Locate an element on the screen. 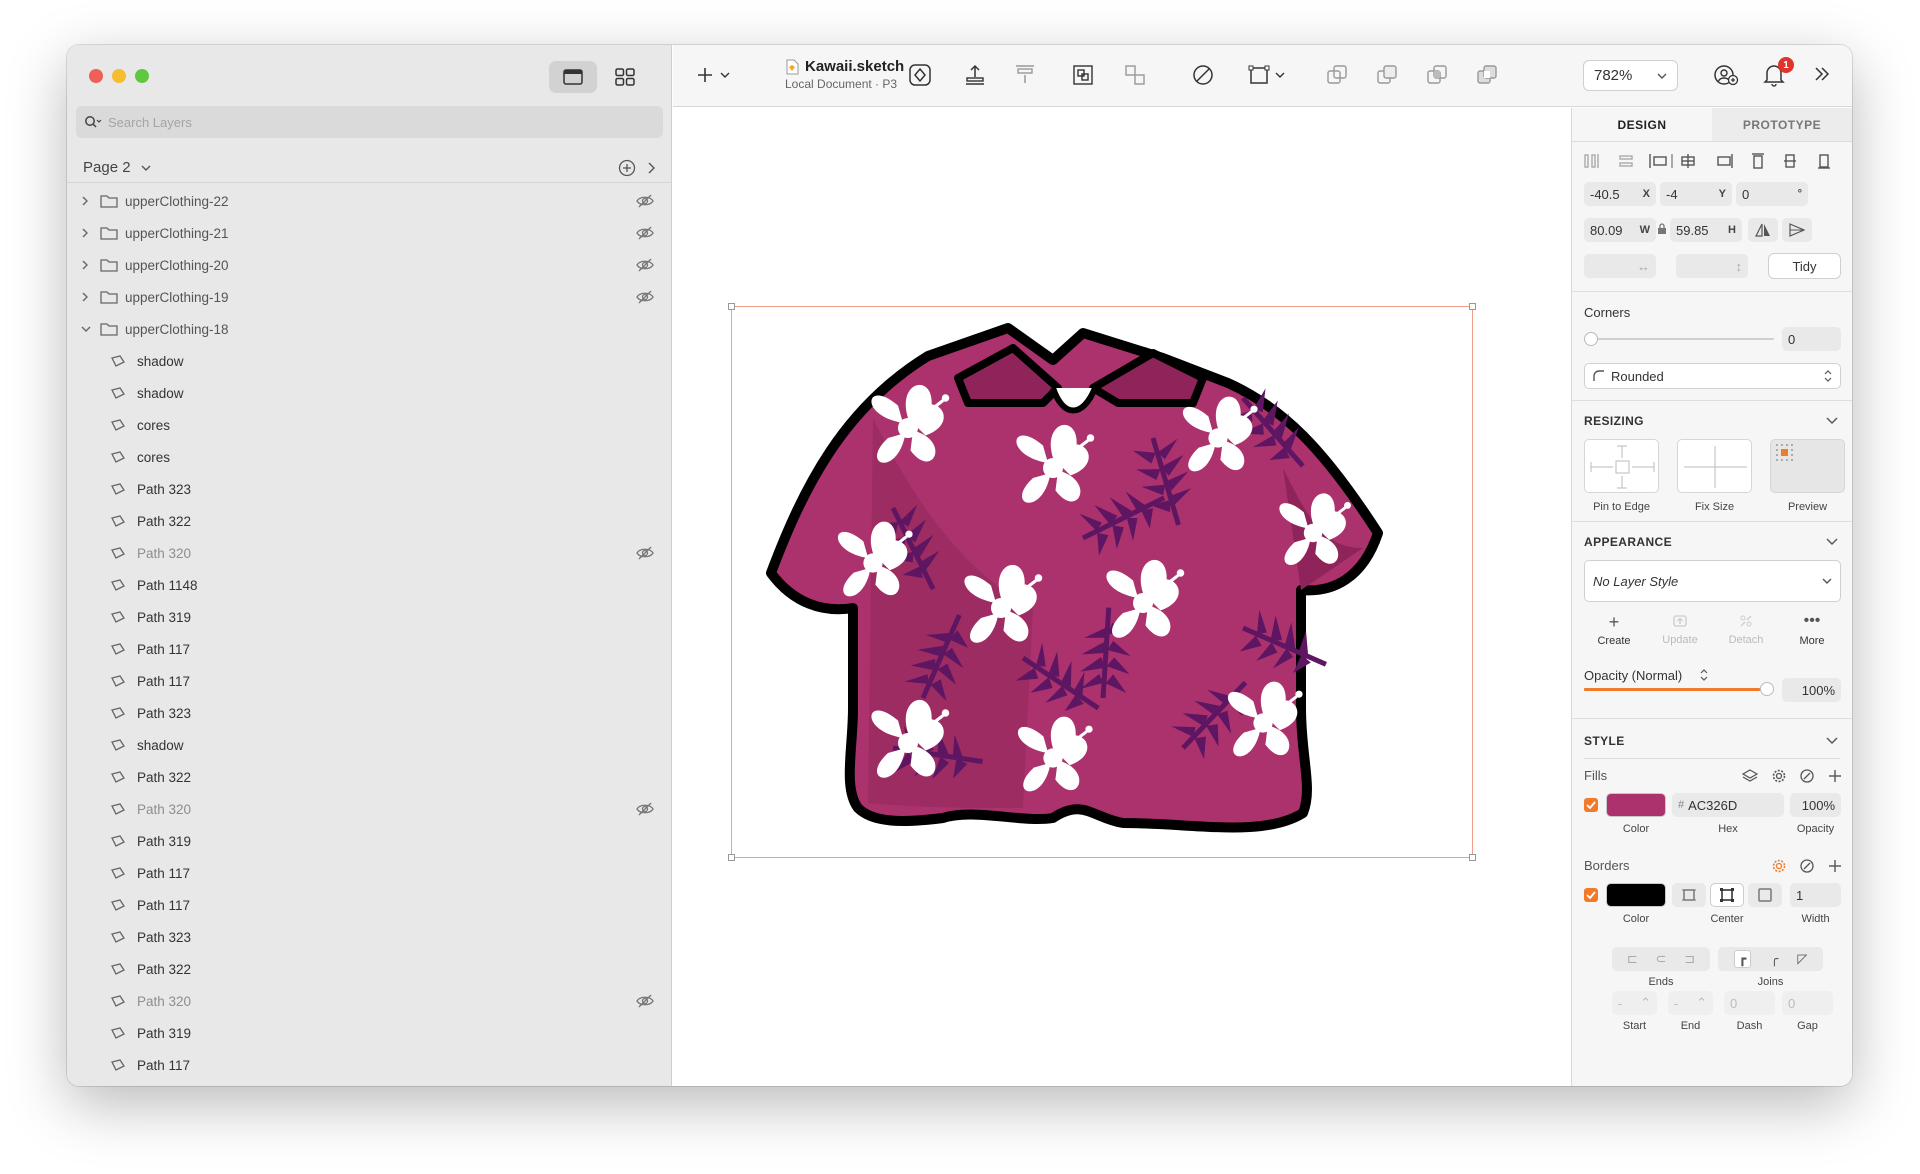 The height and width of the screenshot is (1174, 1920). difference-button is located at coordinates (1487, 75).